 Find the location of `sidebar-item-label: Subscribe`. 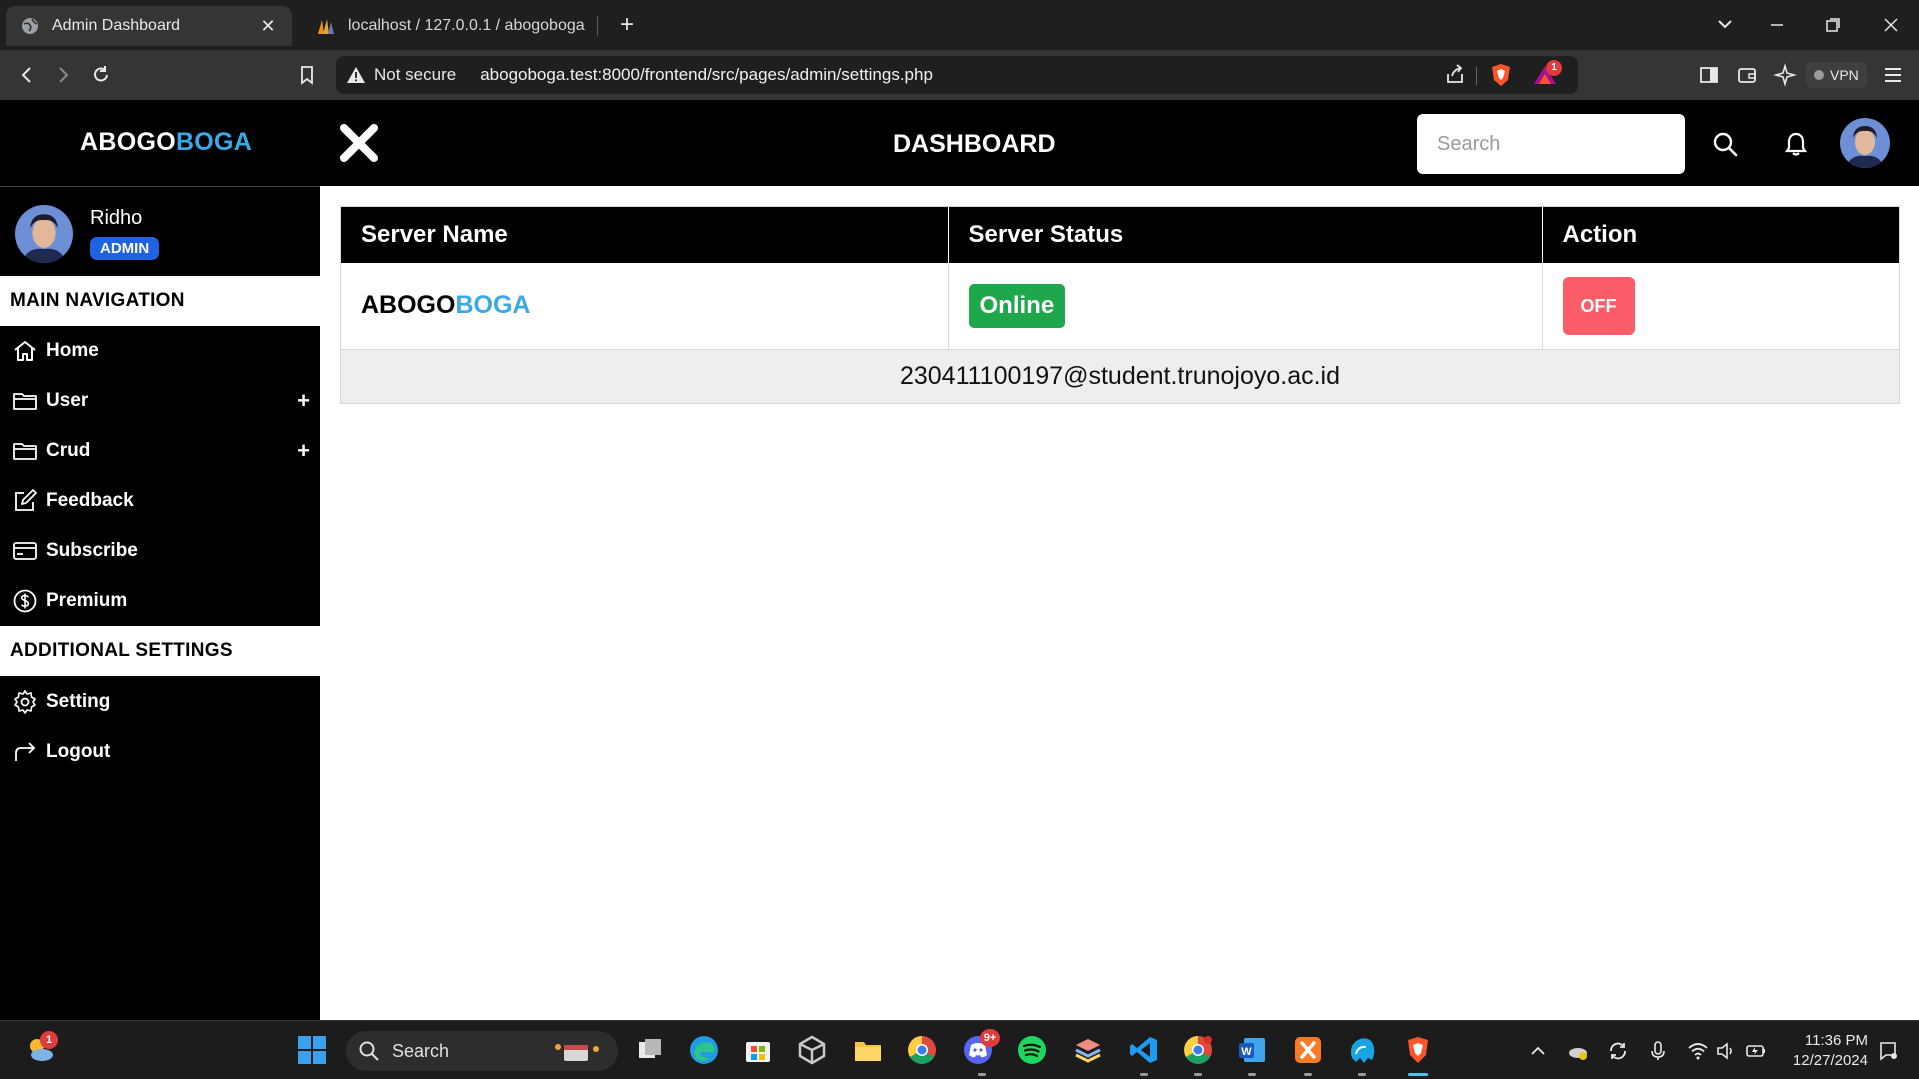

sidebar-item-label: Subscribe is located at coordinates (92, 550).